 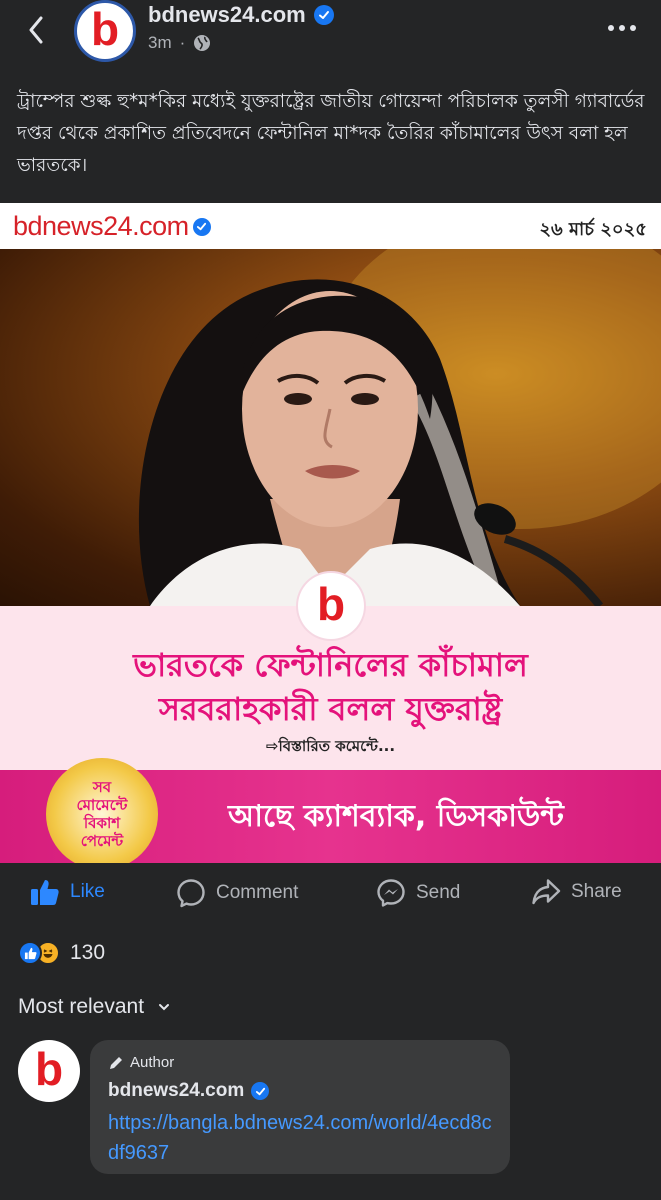 I want to click on reactions-summary: 130, so click(x=61, y=953).